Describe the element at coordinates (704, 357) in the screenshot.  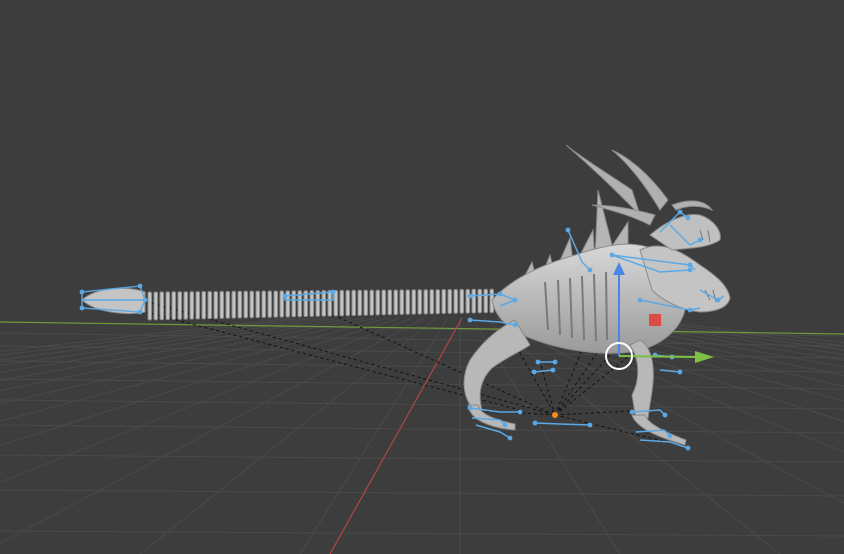
I see `gizmo-y-arrow-icon` at that location.